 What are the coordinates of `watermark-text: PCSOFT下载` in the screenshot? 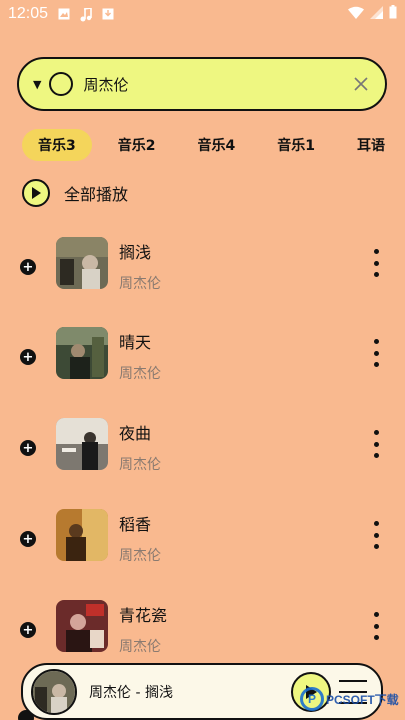 It's located at (362, 699).